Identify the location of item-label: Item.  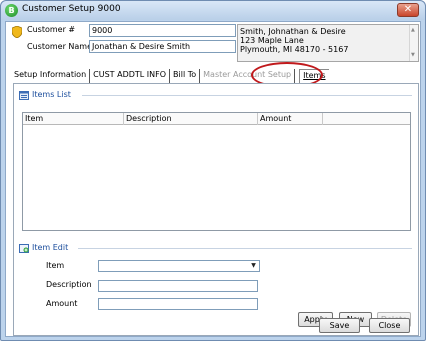
(55, 265).